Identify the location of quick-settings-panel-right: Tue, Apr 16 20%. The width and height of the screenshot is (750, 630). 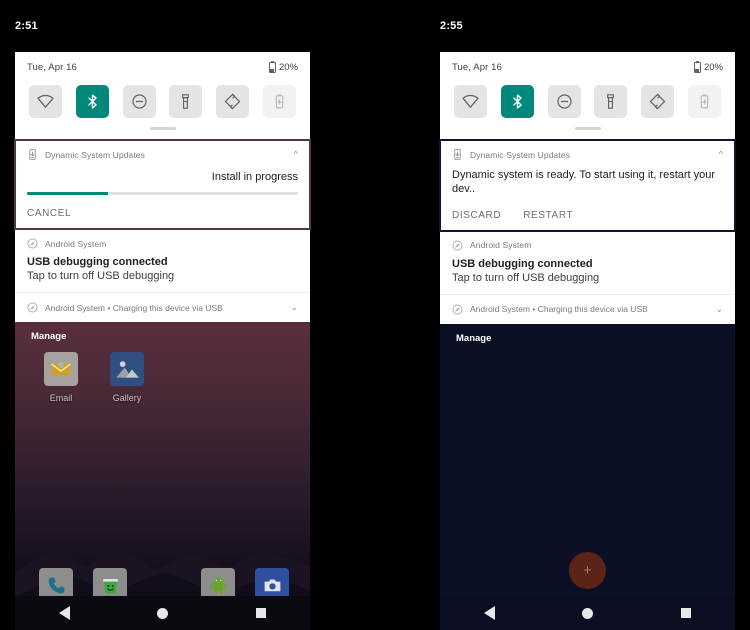
(587, 96).